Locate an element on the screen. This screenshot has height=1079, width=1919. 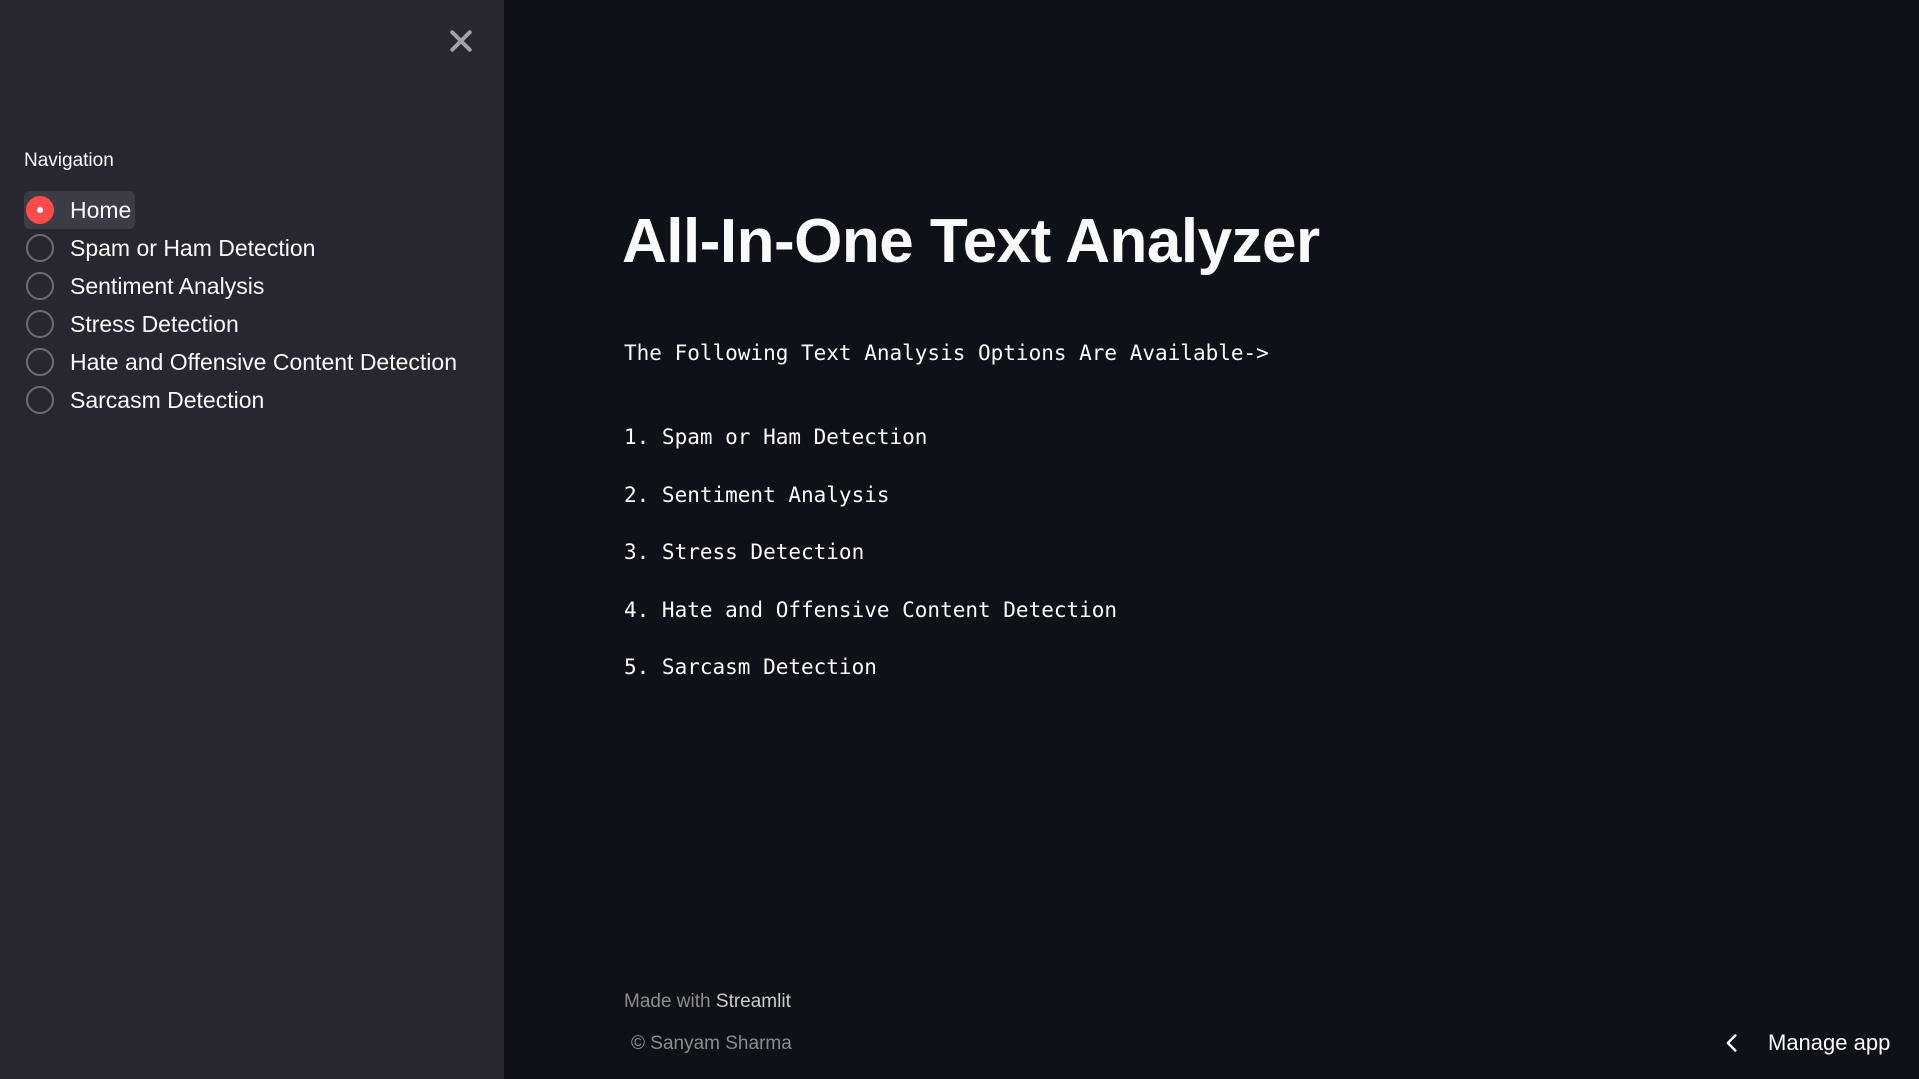
streamlit-link: Streamlit is located at coordinates (753, 1001).